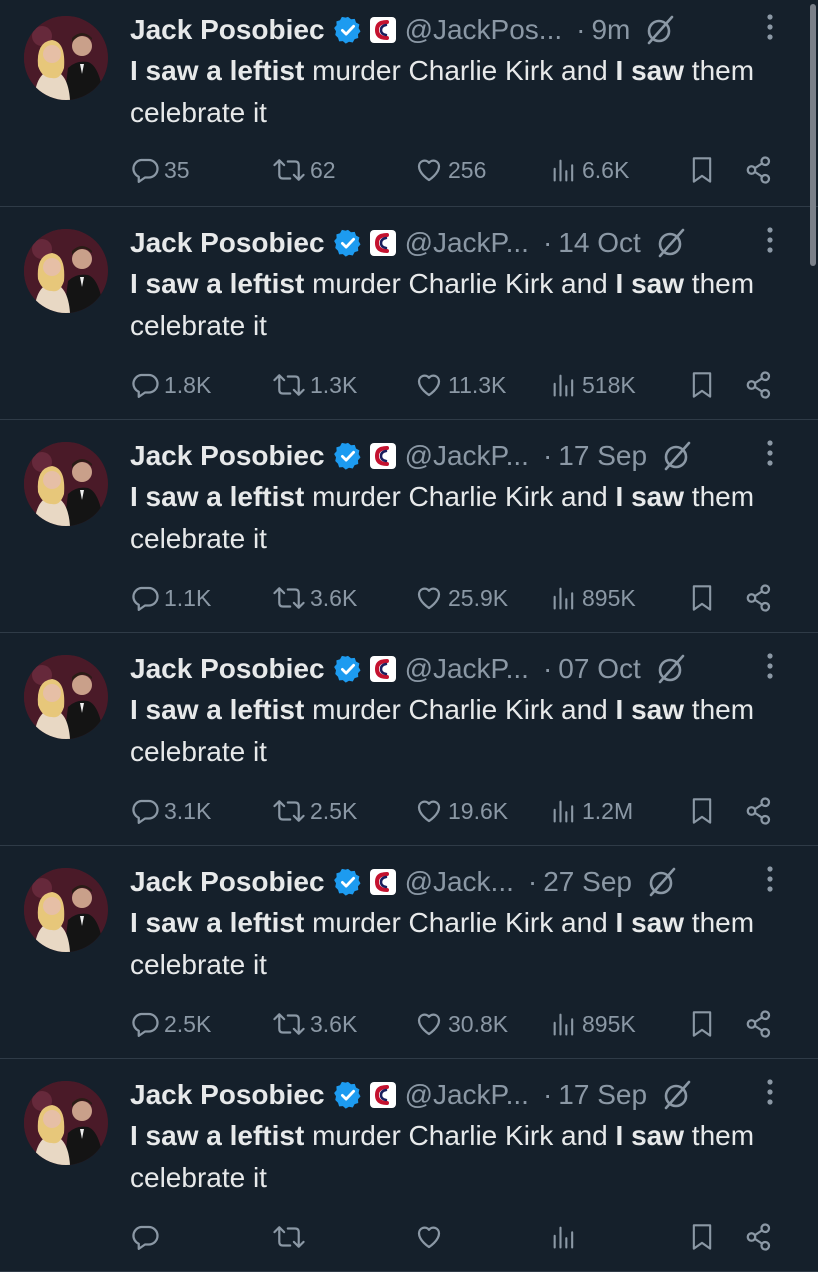 The width and height of the screenshot is (818, 1272). I want to click on like-button: 25.9K, so click(482, 598).